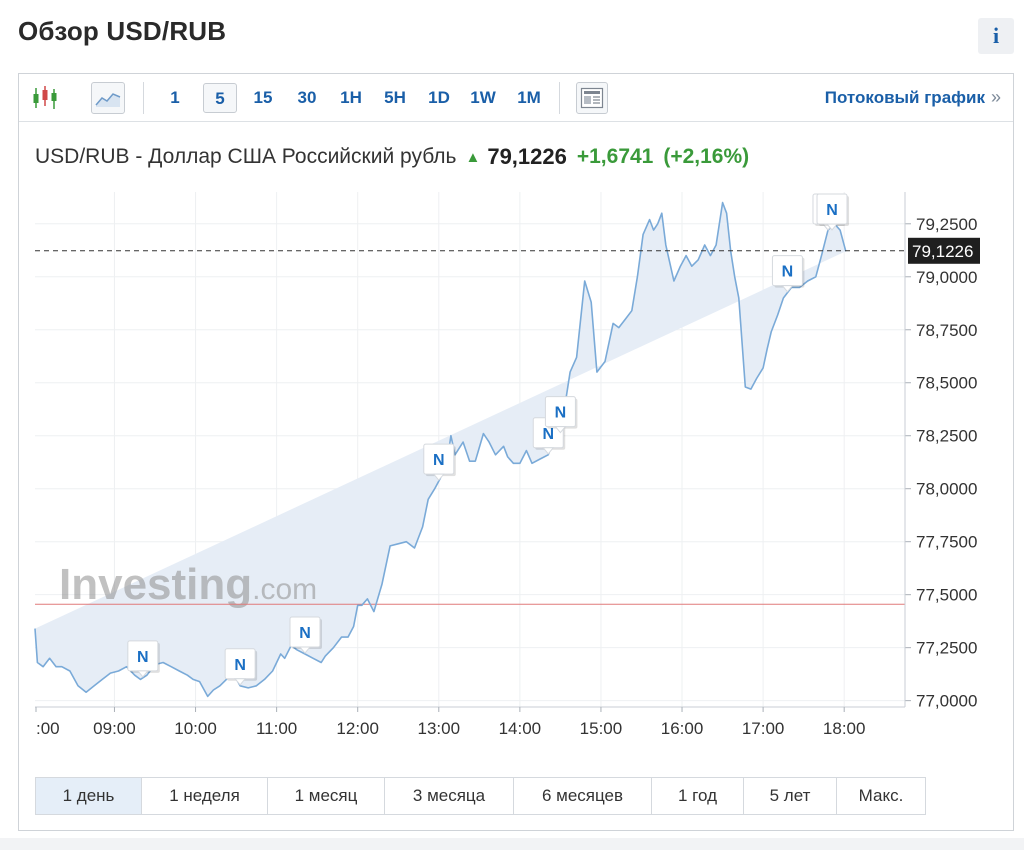  I want to click on range-button: Макс., so click(881, 796).